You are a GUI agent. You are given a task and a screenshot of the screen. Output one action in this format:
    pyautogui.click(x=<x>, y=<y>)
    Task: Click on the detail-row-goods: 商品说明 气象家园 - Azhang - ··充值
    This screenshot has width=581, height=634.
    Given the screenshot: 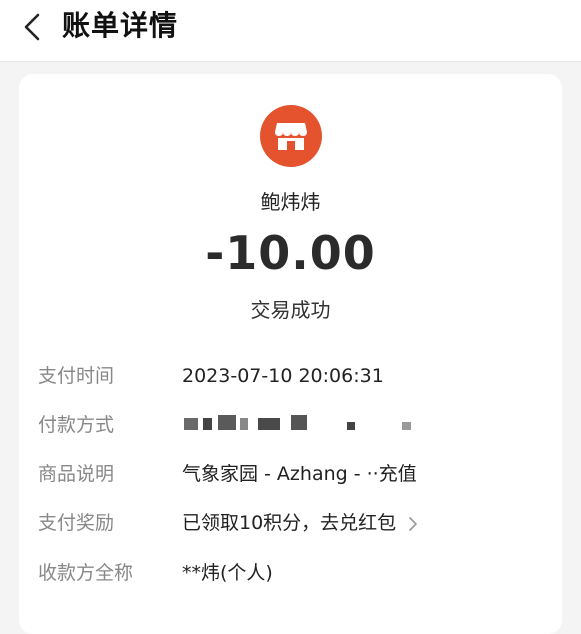 What is the action you would take?
    pyautogui.click(x=290, y=474)
    